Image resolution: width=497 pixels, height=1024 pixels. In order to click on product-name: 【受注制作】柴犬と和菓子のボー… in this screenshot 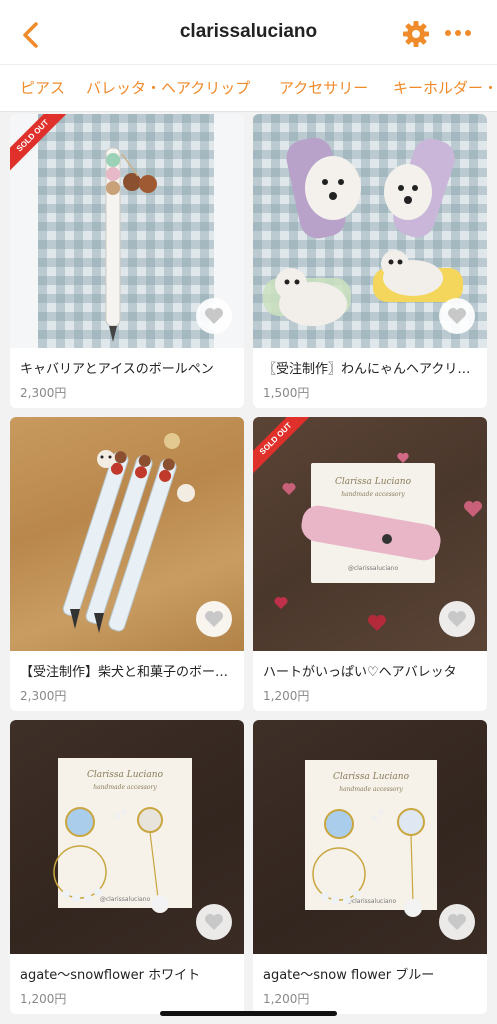, I will do `click(124, 672)`.